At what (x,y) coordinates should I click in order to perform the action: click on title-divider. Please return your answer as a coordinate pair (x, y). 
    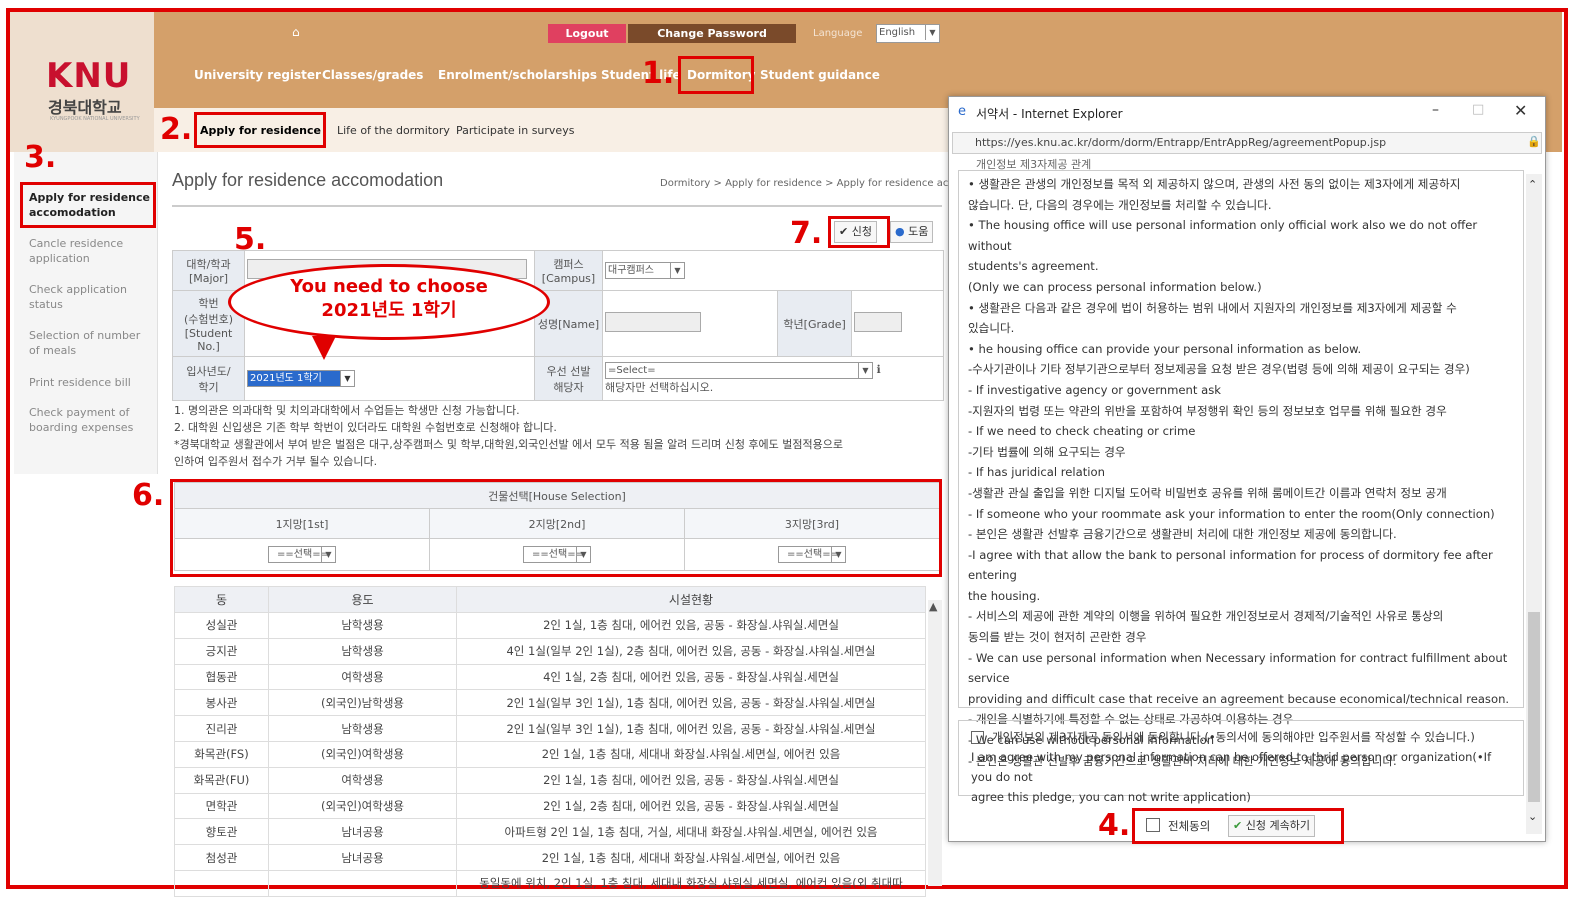
    Looking at the image, I should click on (557, 206).